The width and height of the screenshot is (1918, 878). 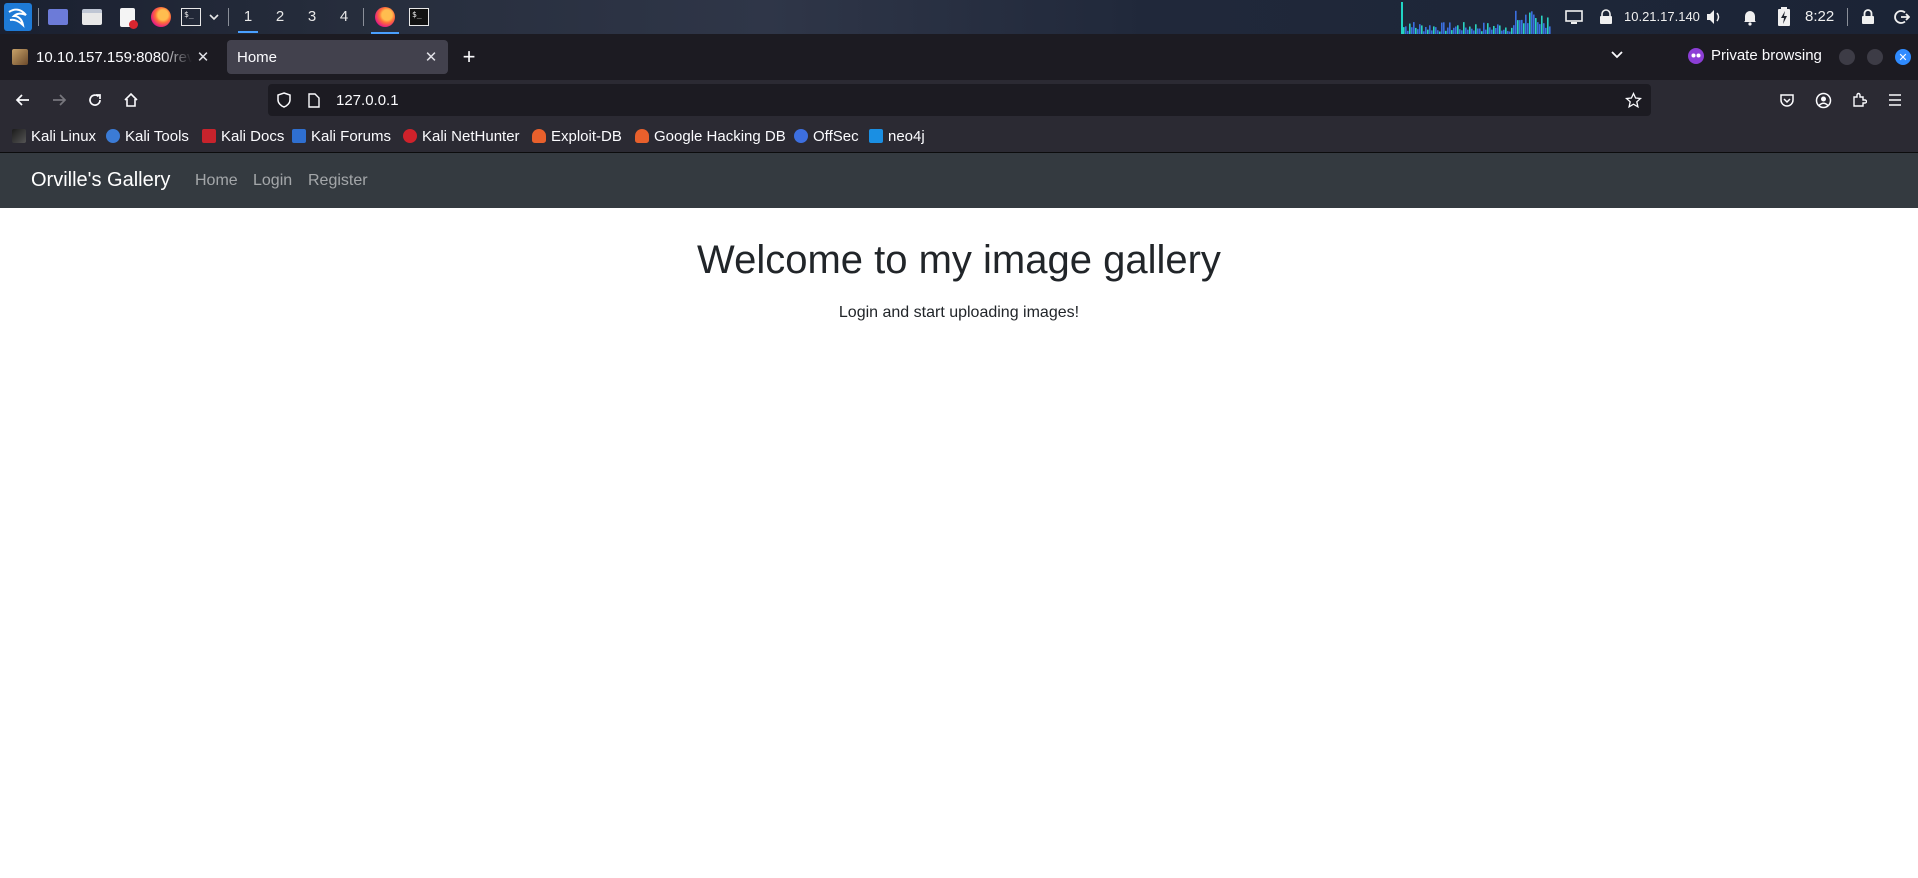 What do you see at coordinates (64, 136) in the screenshot?
I see `bookmark-label: Kali Linux` at bounding box center [64, 136].